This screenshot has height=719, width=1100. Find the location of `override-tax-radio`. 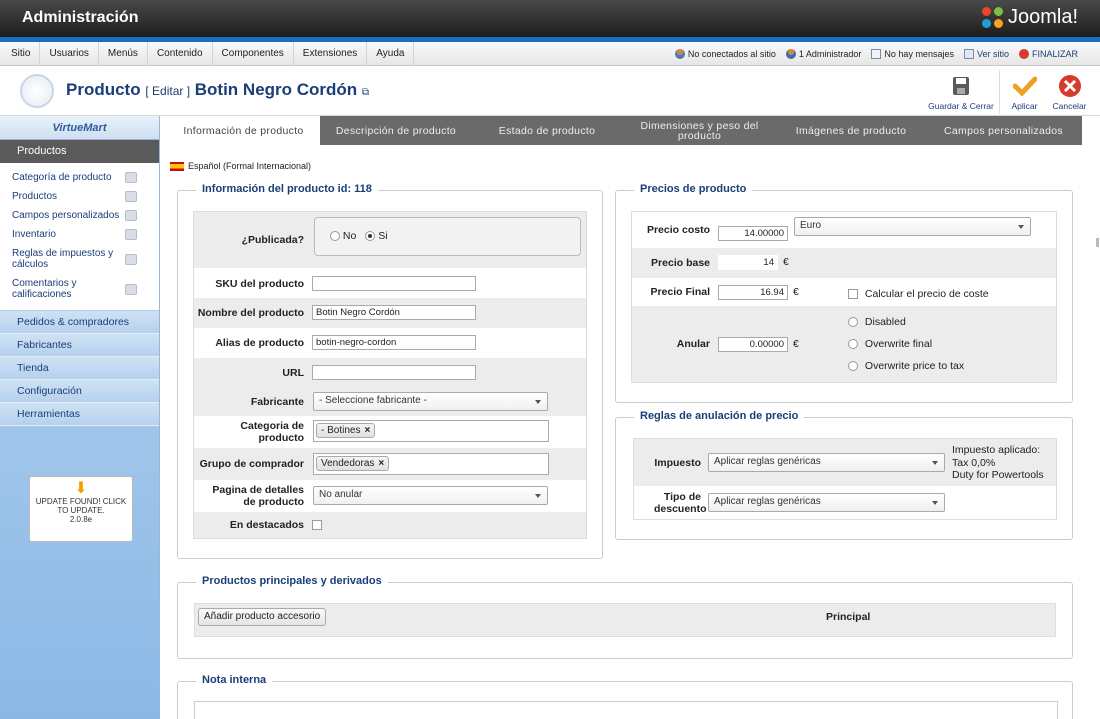

override-tax-radio is located at coordinates (853, 366).